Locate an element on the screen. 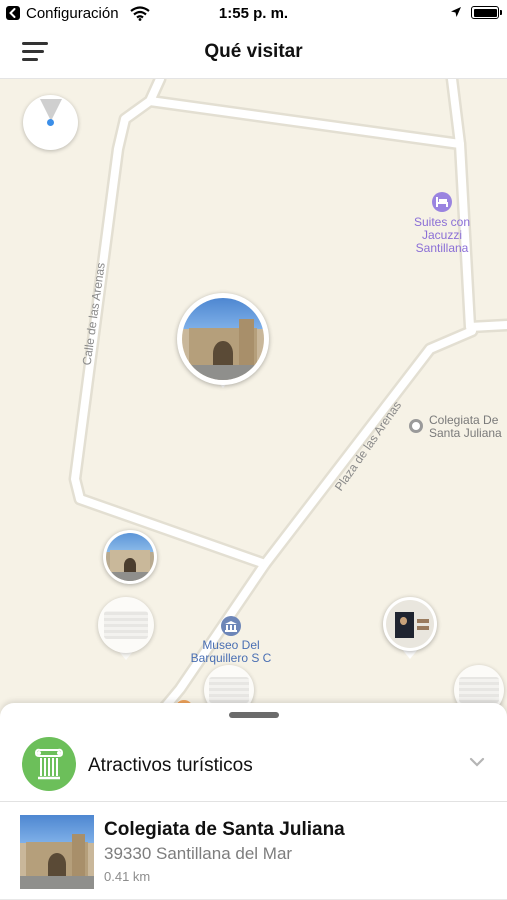 Image resolution: width=507 pixels, height=900 pixels. page-title: Qué visitar is located at coordinates (253, 51).